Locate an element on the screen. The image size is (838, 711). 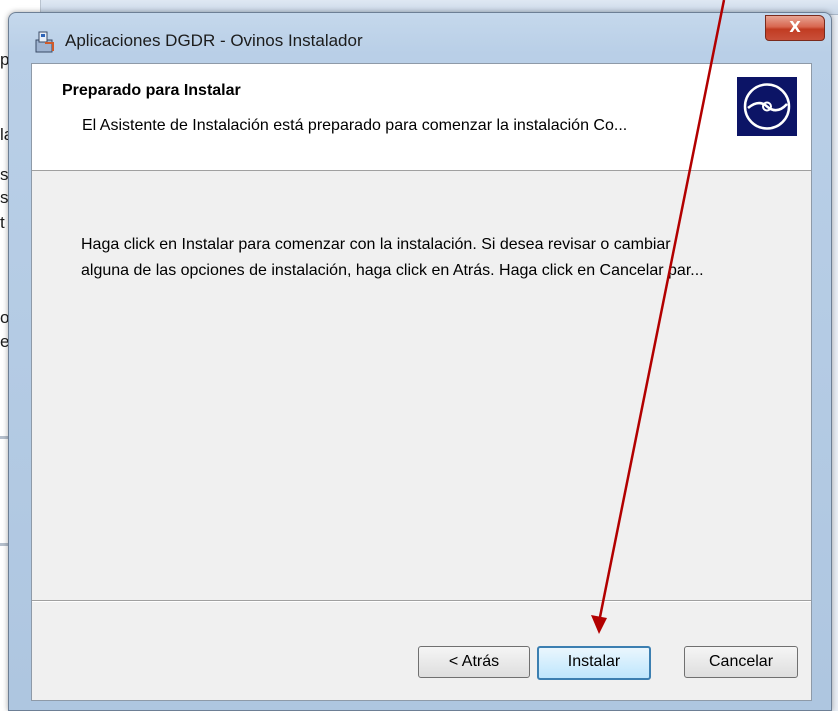
annotation-arrow is located at coordinates (658, 317).